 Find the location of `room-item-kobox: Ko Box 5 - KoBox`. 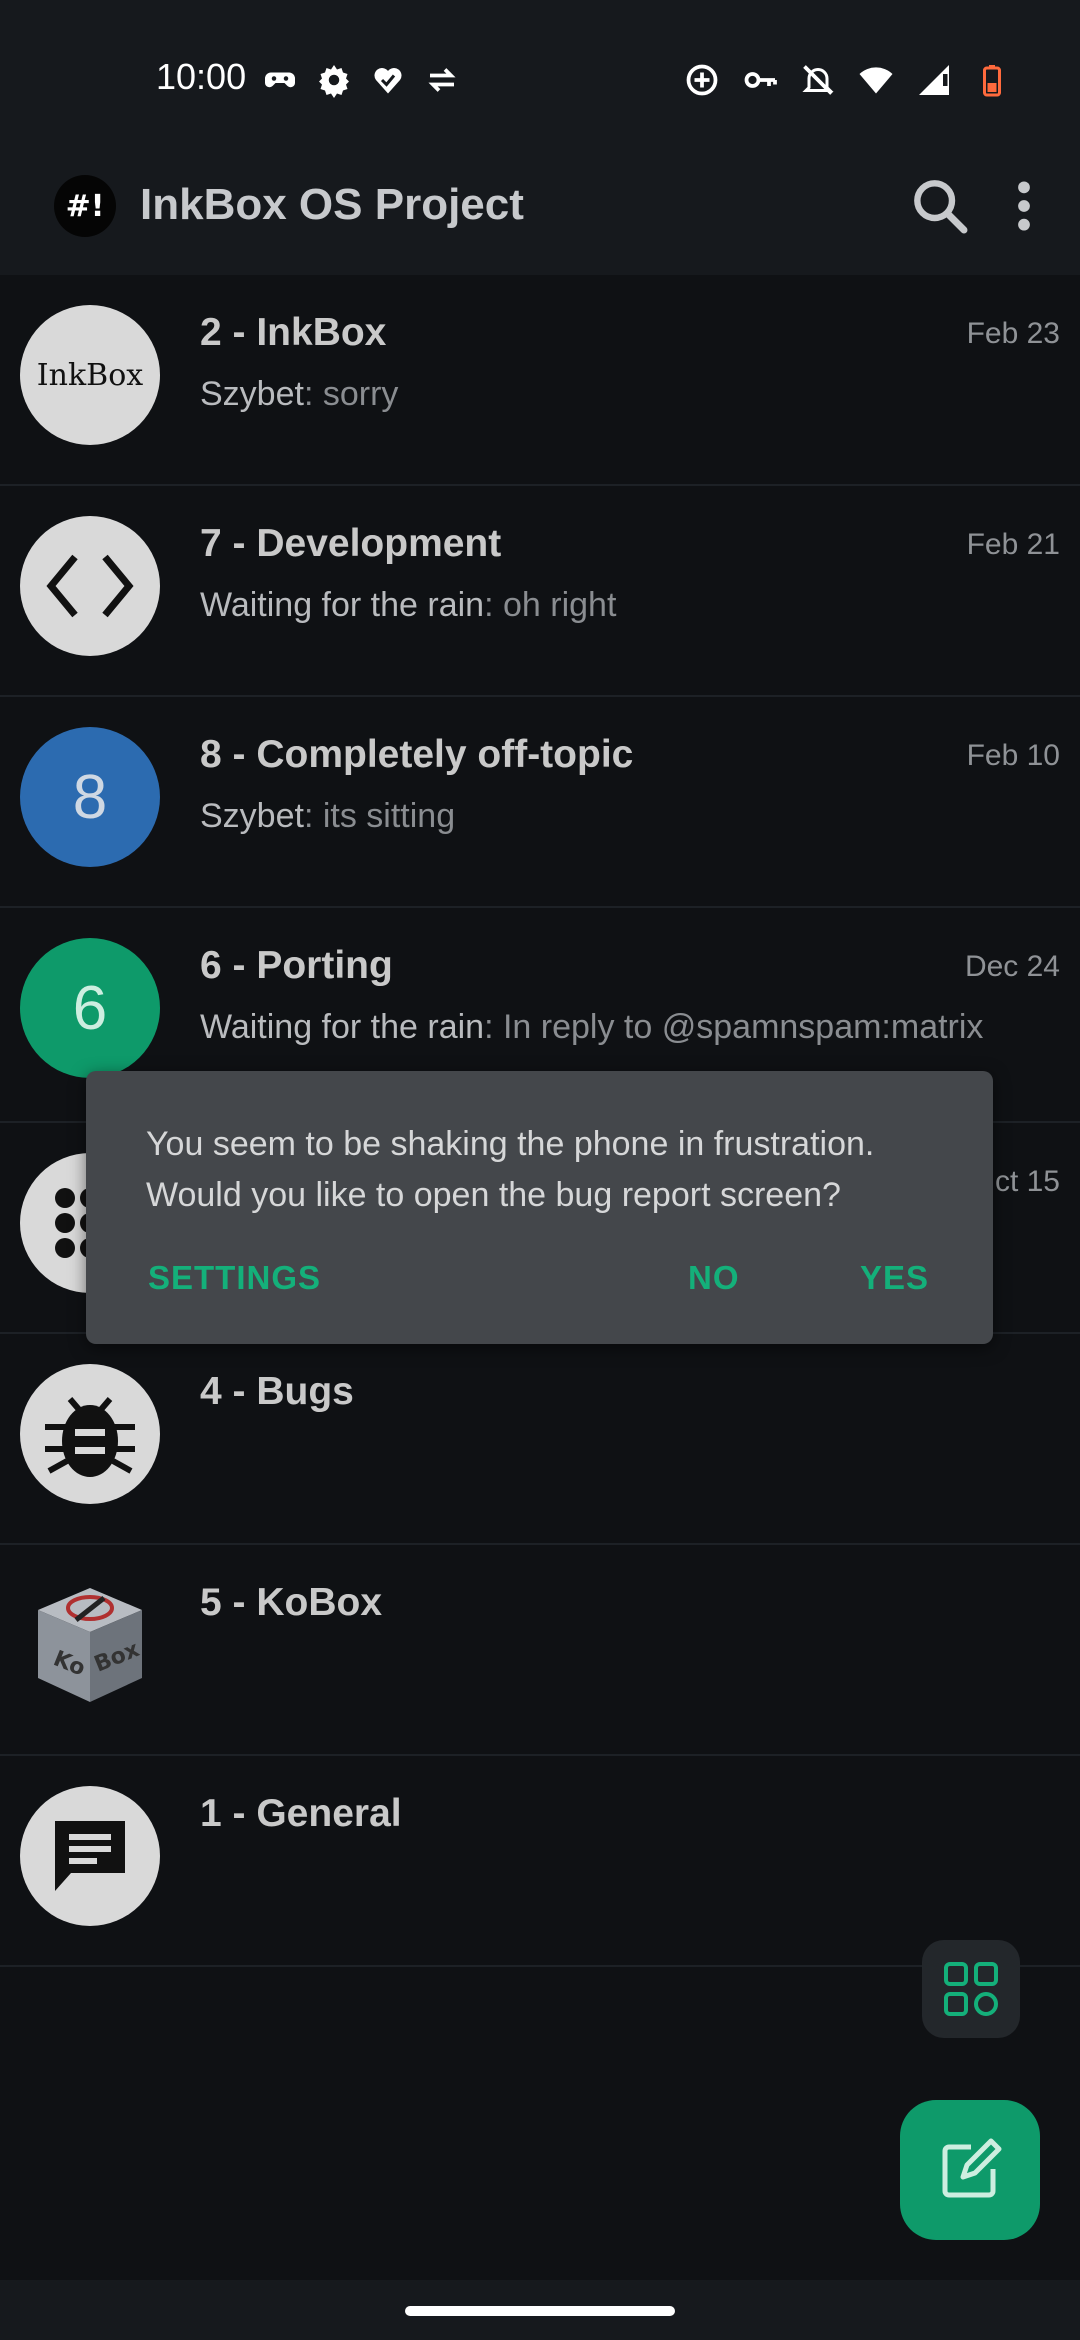

room-item-kobox: Ko Box 5 - KoBox is located at coordinates (540, 1650).